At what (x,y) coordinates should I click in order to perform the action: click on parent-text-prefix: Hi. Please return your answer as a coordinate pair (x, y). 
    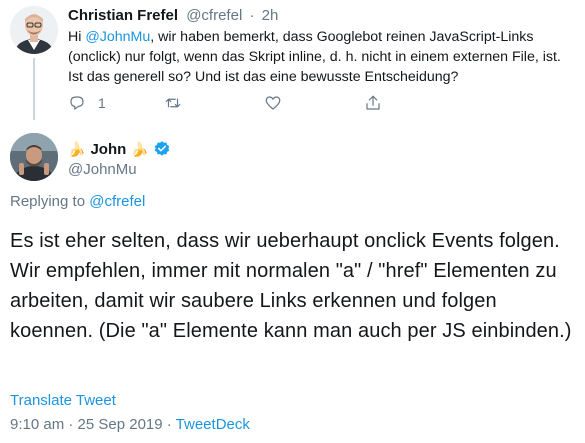
    Looking at the image, I should click on (77, 37).